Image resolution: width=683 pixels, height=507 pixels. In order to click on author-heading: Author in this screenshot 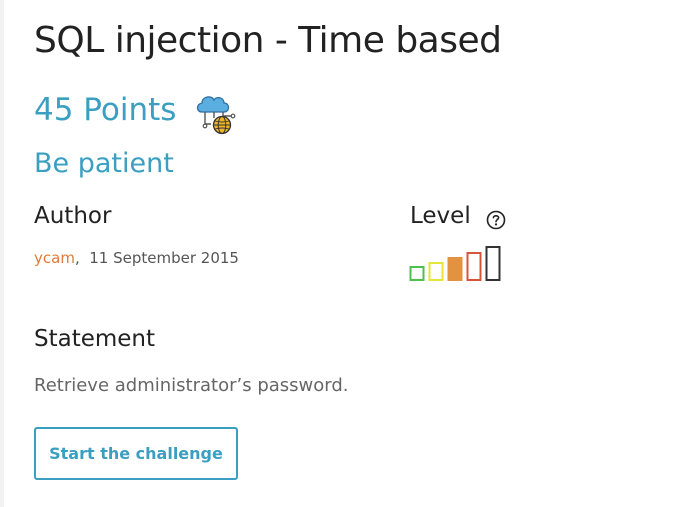, I will do `click(73, 216)`.